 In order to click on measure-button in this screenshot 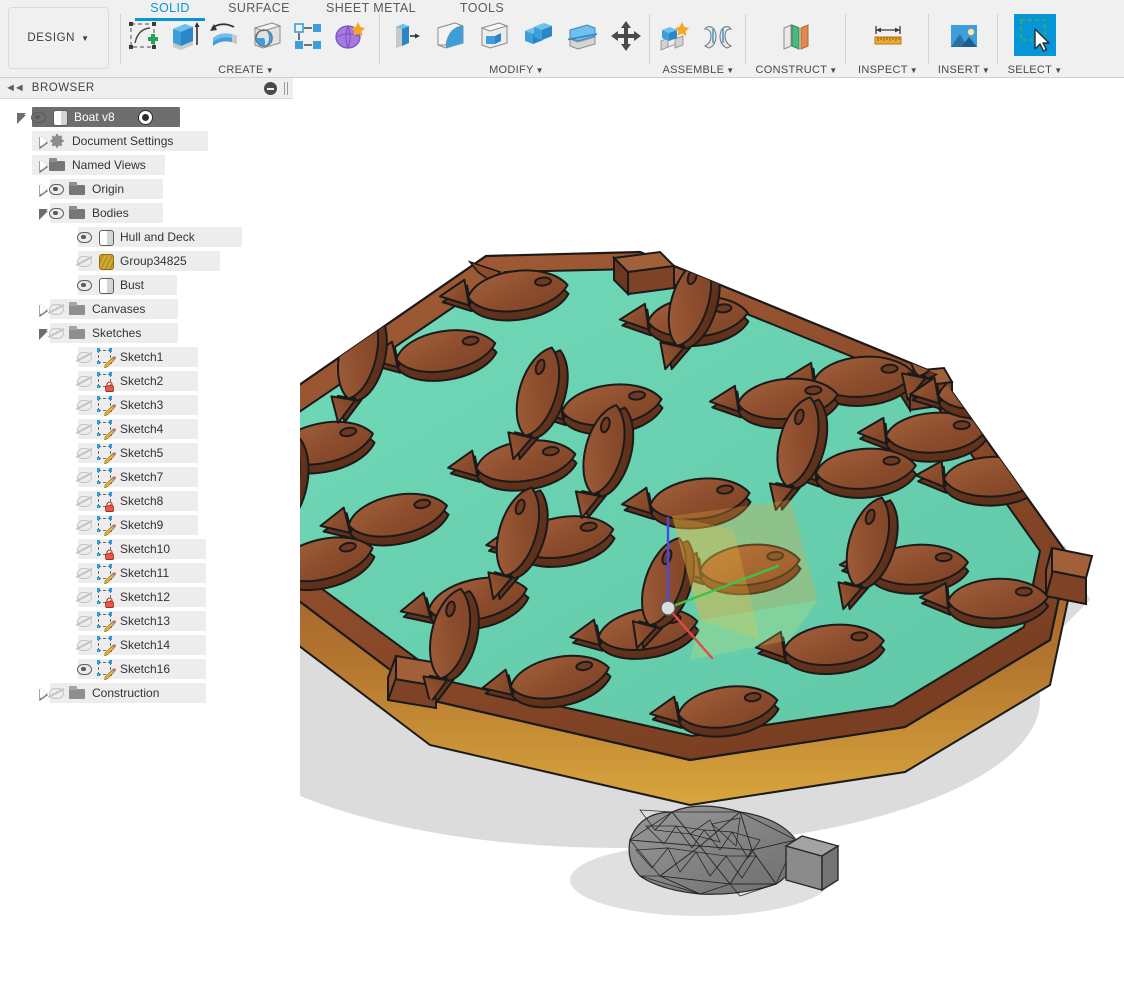, I will do `click(888, 36)`.